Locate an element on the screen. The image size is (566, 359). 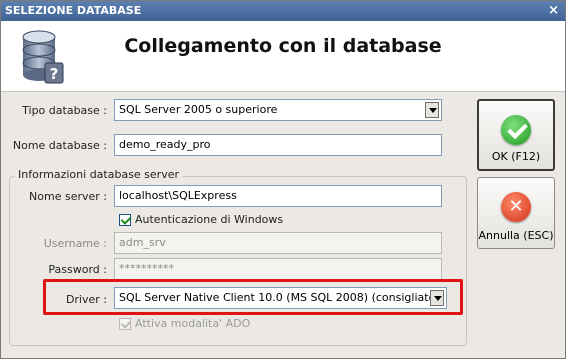
server-info-group-title: Informazioni database server is located at coordinates (99, 174).